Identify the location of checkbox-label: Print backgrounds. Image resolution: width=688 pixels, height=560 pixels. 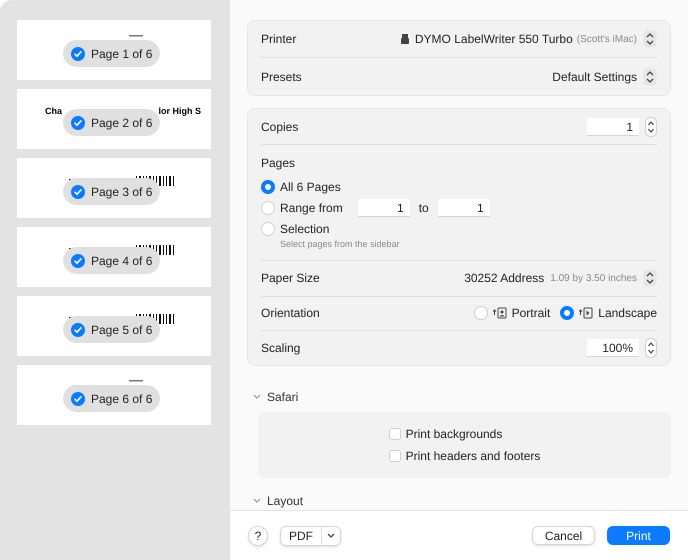
(454, 434).